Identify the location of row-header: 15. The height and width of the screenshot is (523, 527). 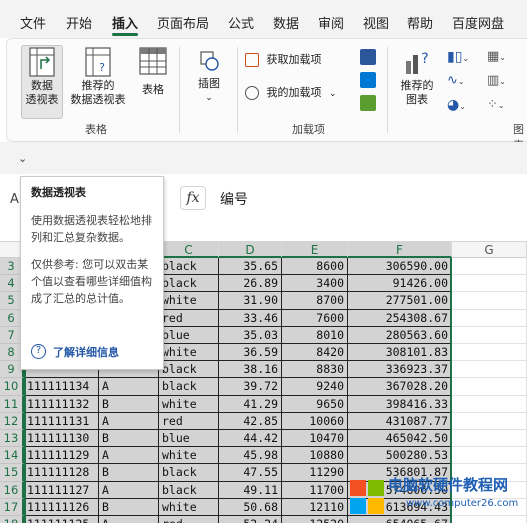
(12, 473).